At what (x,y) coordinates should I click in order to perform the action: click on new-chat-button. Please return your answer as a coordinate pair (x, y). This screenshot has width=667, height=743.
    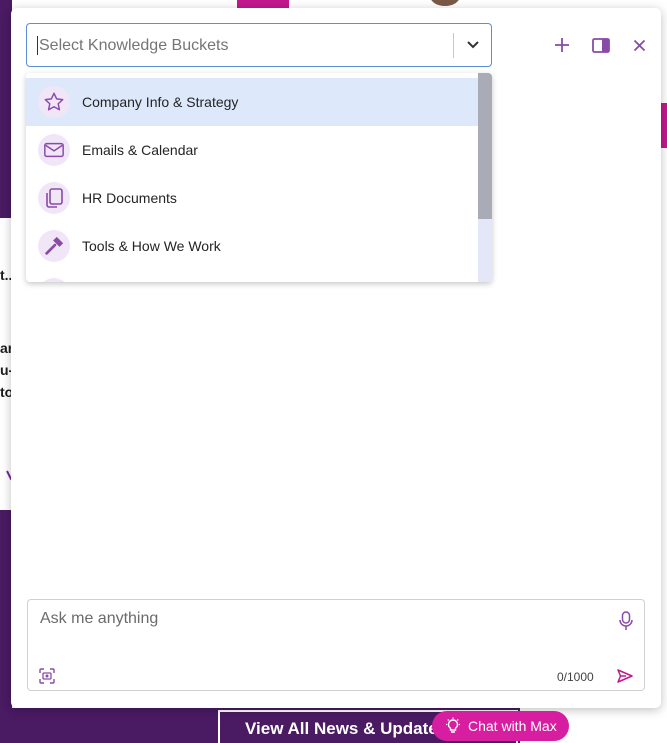
    Looking at the image, I should click on (562, 45).